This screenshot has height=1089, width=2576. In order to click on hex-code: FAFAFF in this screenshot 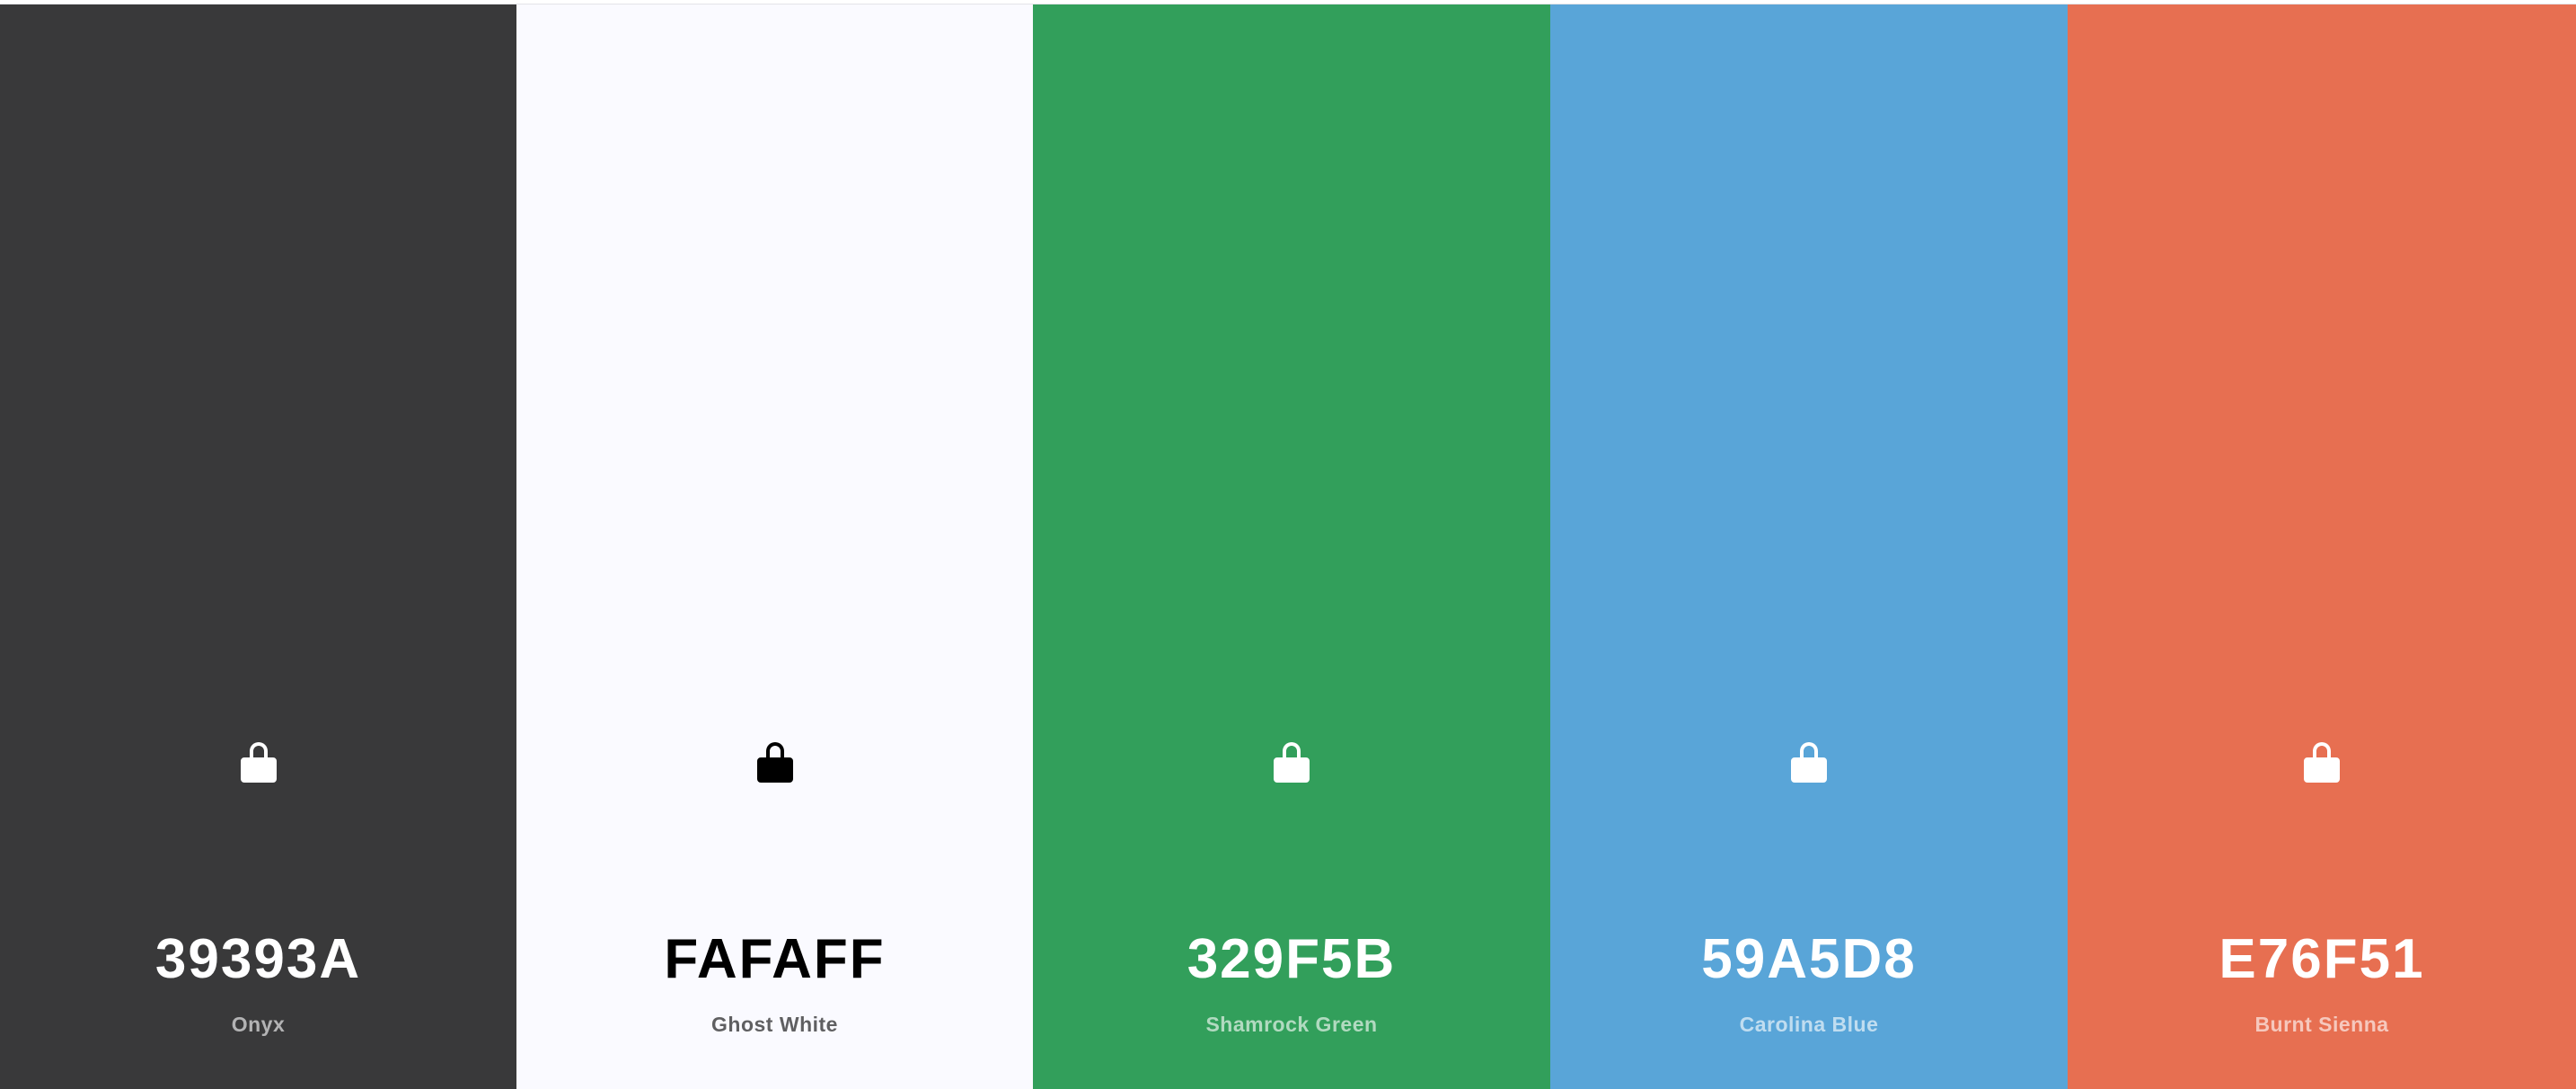, I will do `click(774, 959)`.